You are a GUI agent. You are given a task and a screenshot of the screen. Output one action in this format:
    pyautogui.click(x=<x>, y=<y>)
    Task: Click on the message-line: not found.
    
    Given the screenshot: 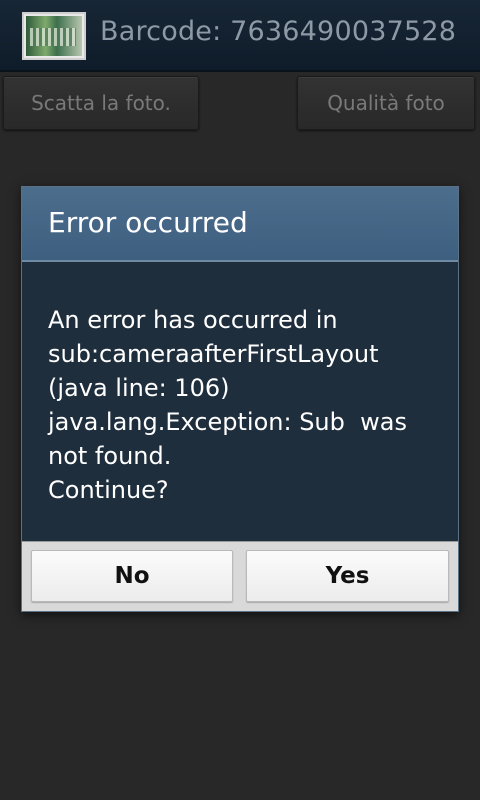 What is the action you would take?
    pyautogui.click(x=110, y=456)
    